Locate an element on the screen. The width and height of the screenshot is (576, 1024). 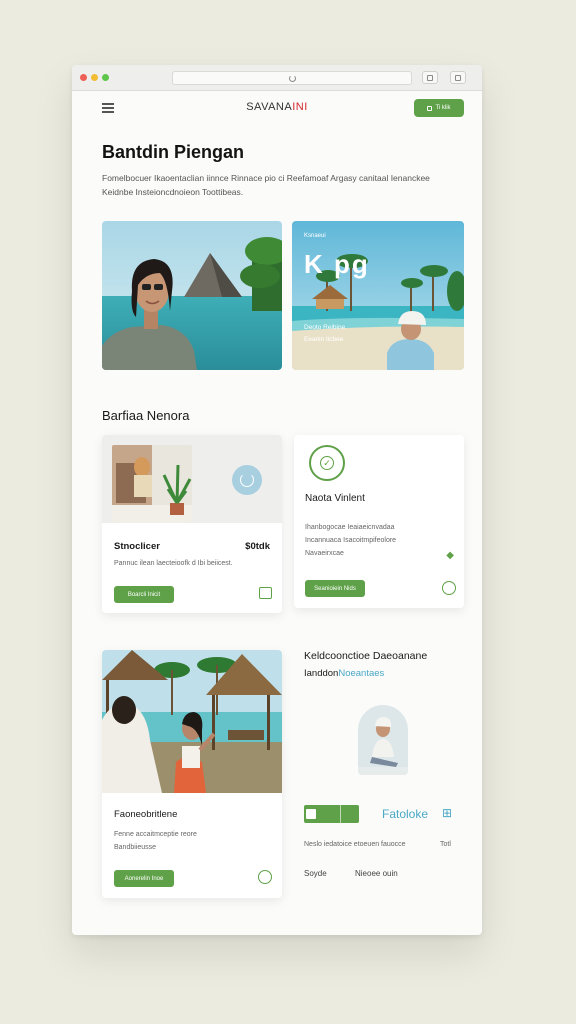
block-avatar-illustration is located at coordinates (383, 740).